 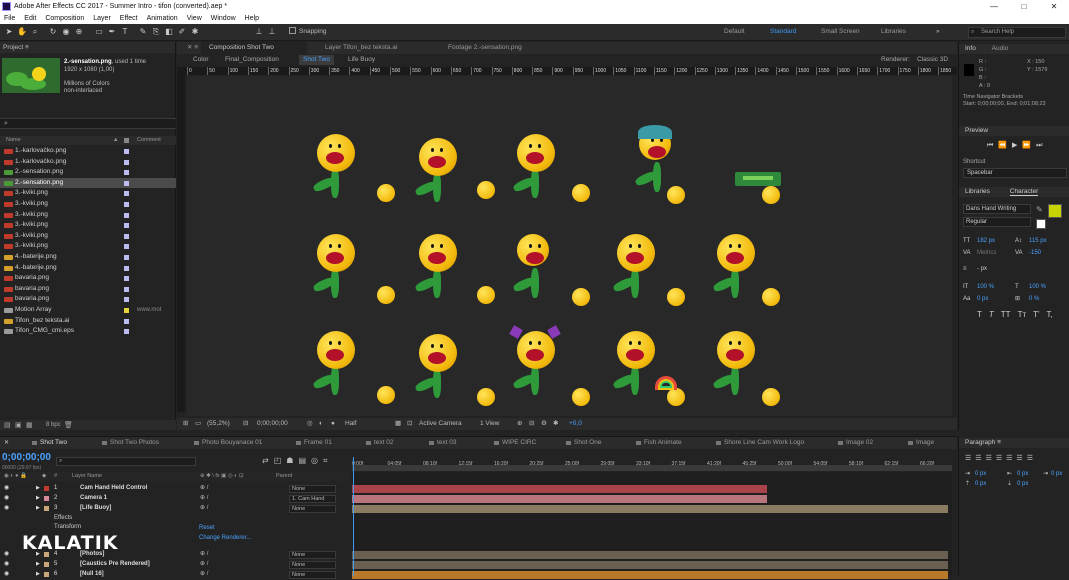 What do you see at coordinates (252, 60) in the screenshot?
I see `breadcrumb-final-composition: Final_Composition` at bounding box center [252, 60].